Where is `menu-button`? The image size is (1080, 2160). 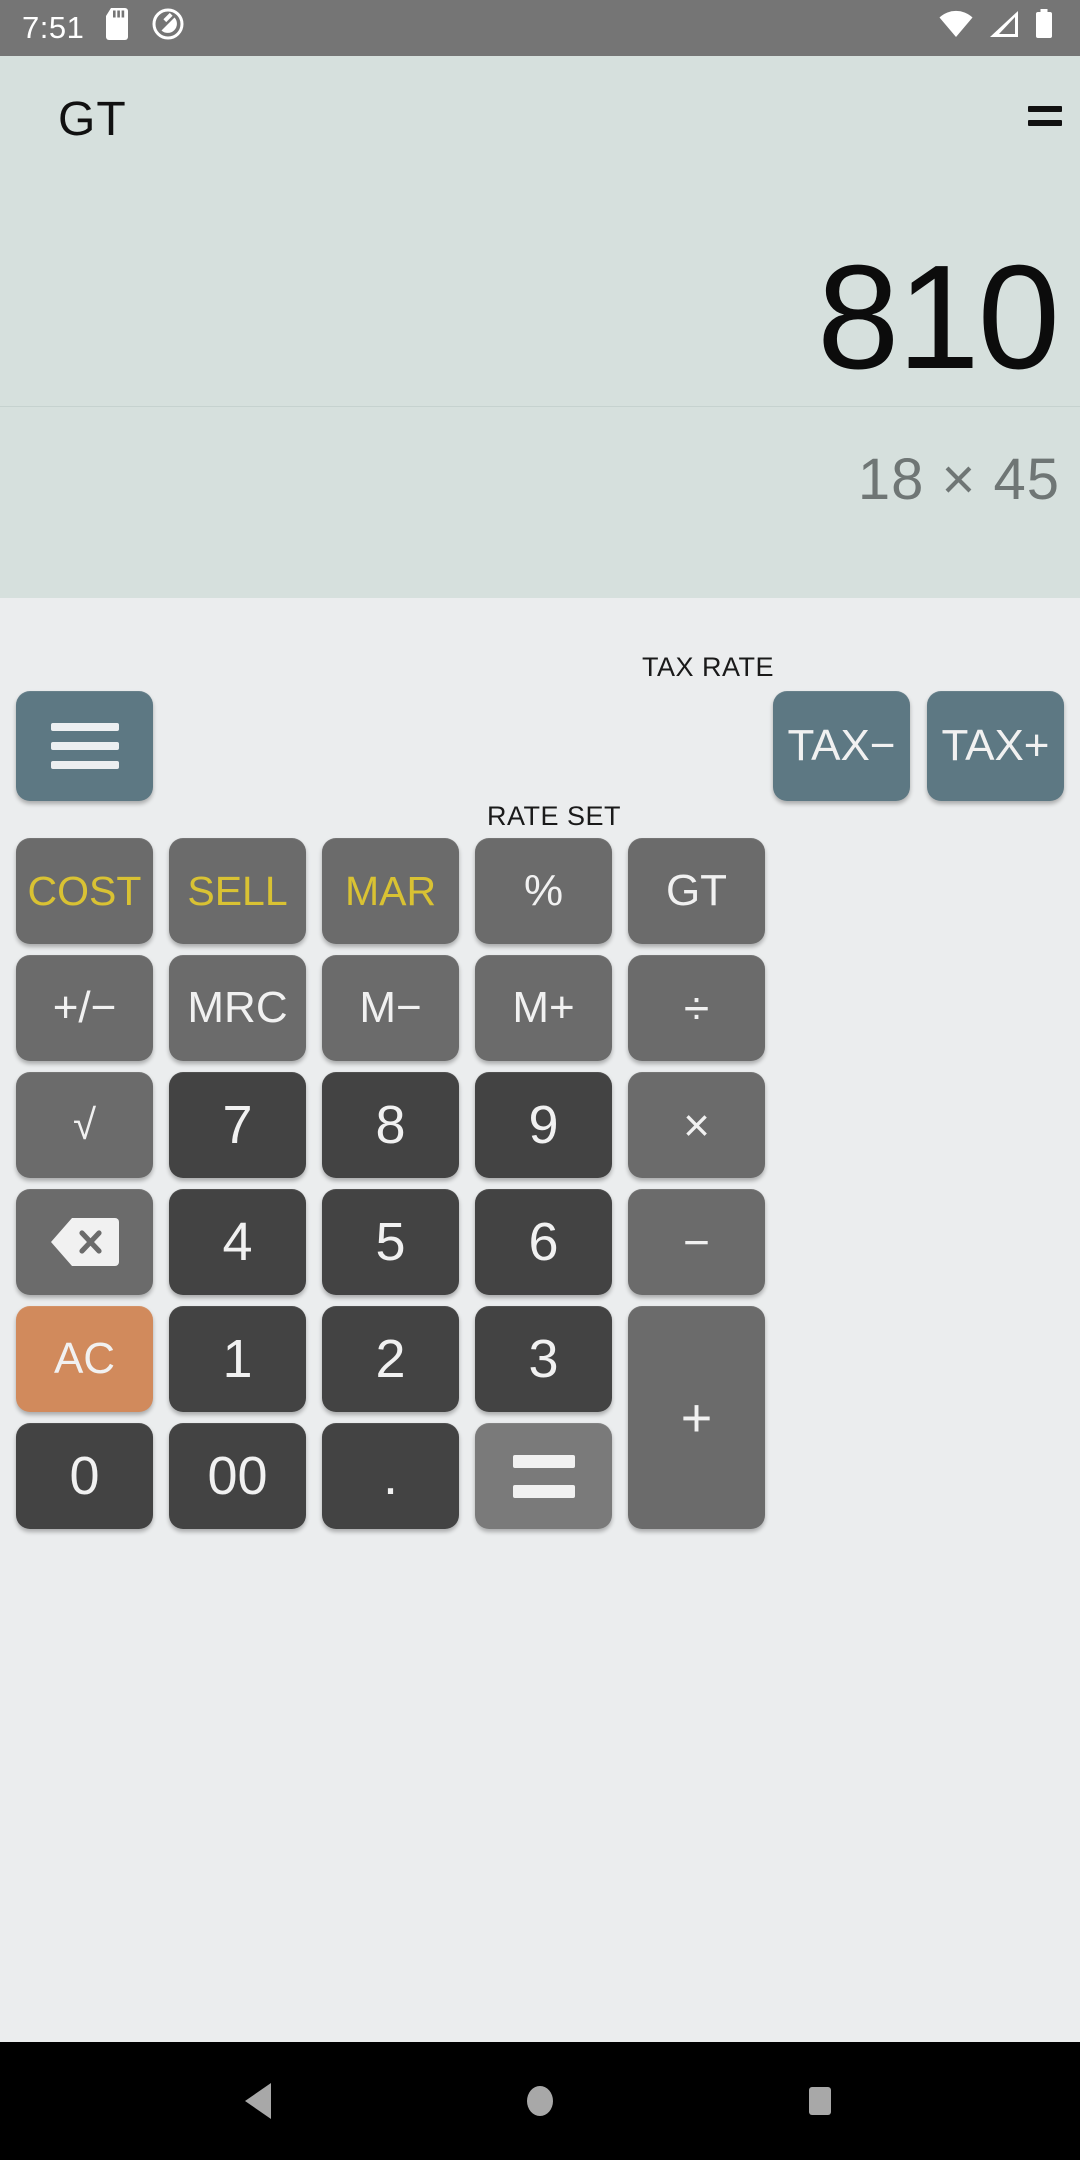 menu-button is located at coordinates (84, 746).